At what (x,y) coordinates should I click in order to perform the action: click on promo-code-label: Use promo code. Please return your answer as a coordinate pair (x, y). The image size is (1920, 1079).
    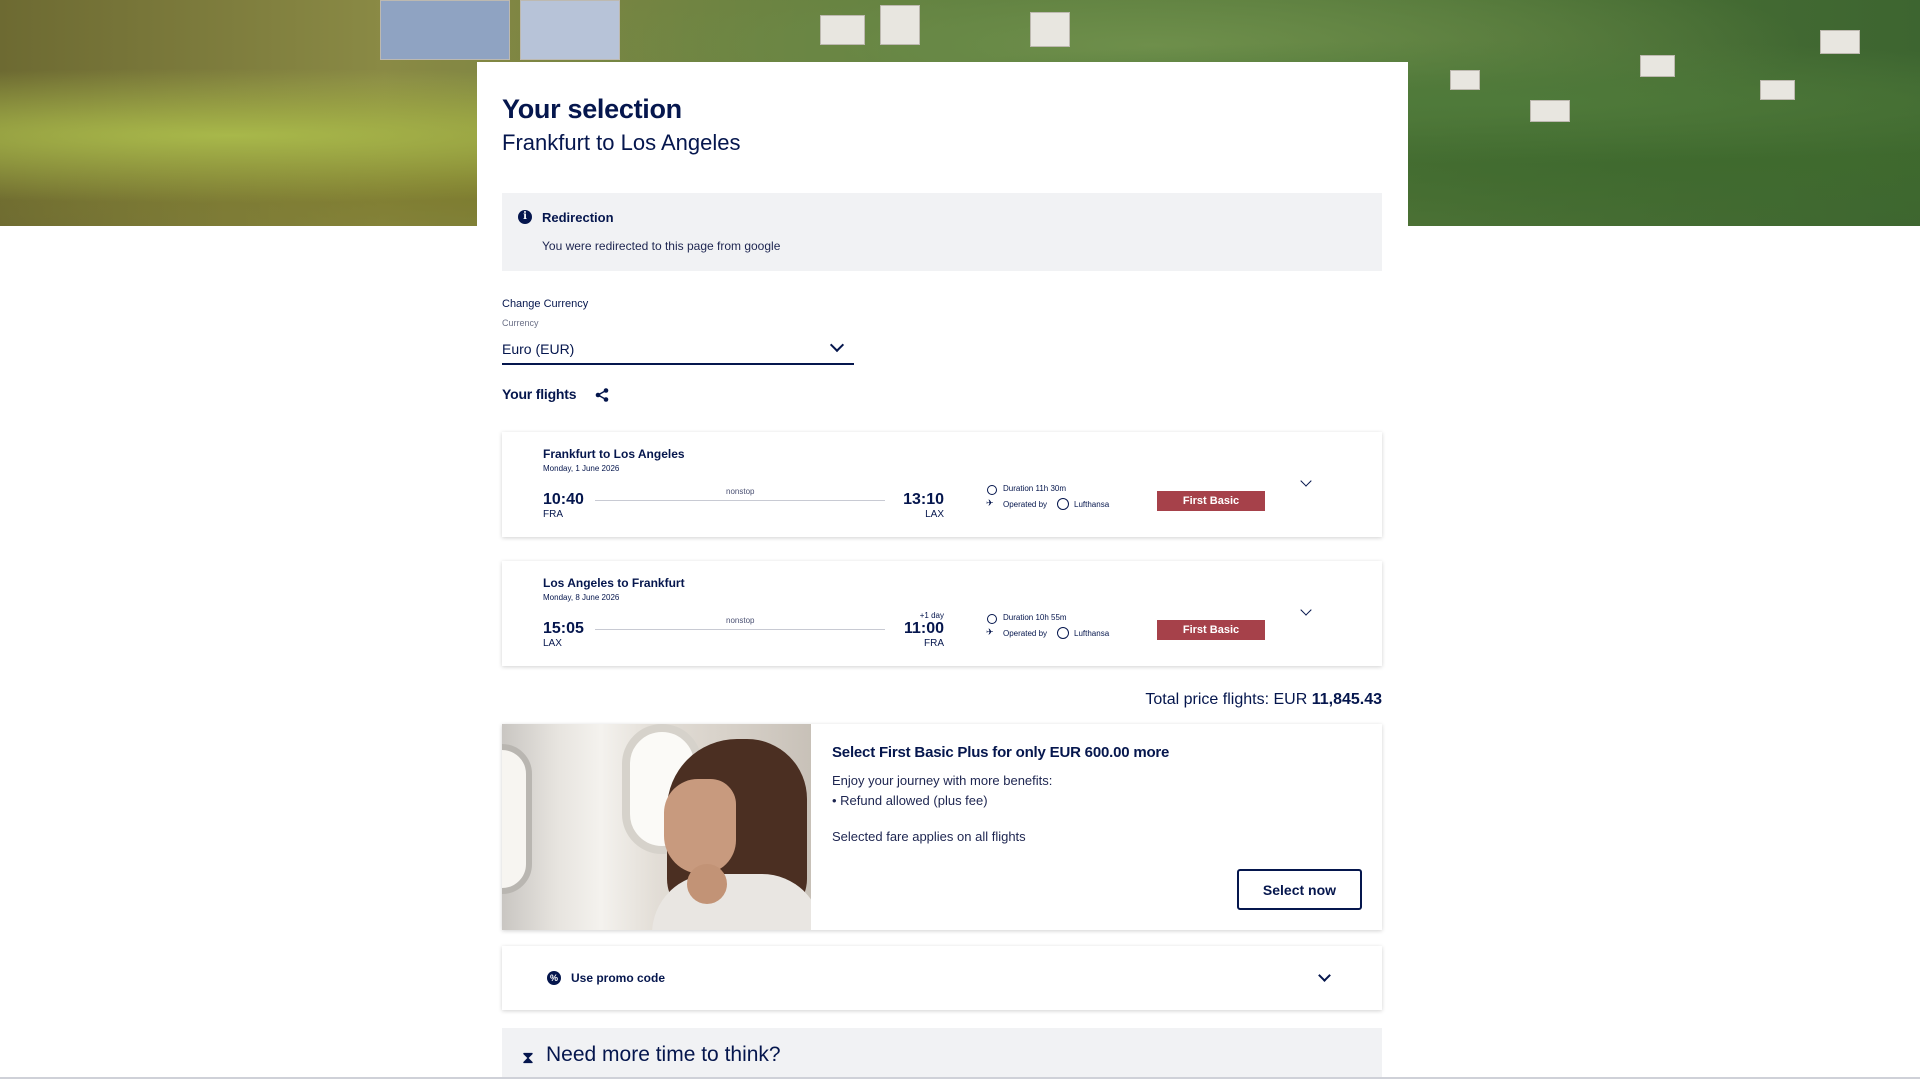
    Looking at the image, I should click on (618, 978).